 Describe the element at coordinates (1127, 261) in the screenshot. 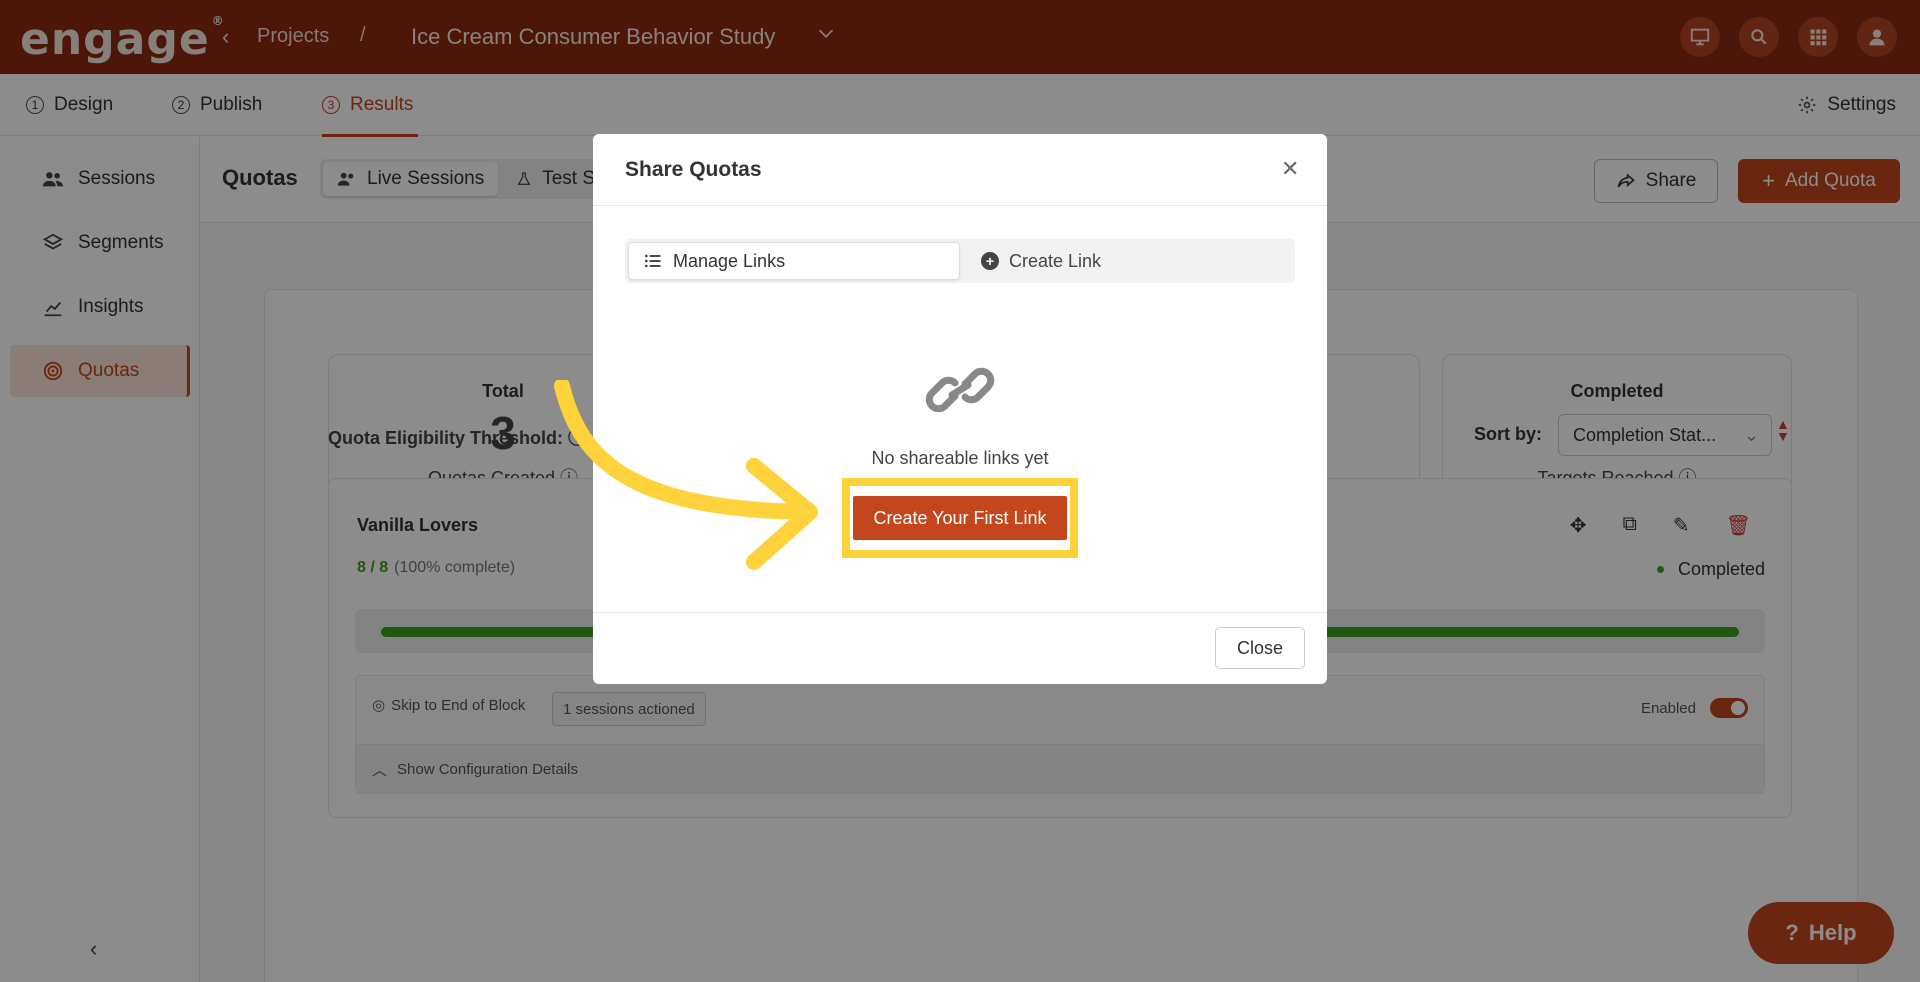

I see `tab-create-link: + Create Link` at that location.